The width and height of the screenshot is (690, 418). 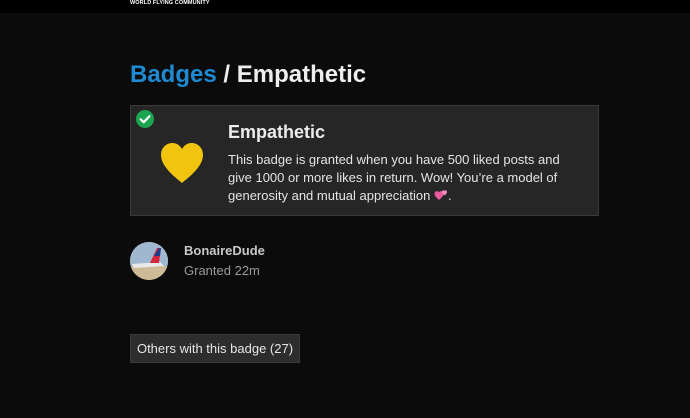 I want to click on two-hearts-emoji-icon, so click(x=440, y=195).